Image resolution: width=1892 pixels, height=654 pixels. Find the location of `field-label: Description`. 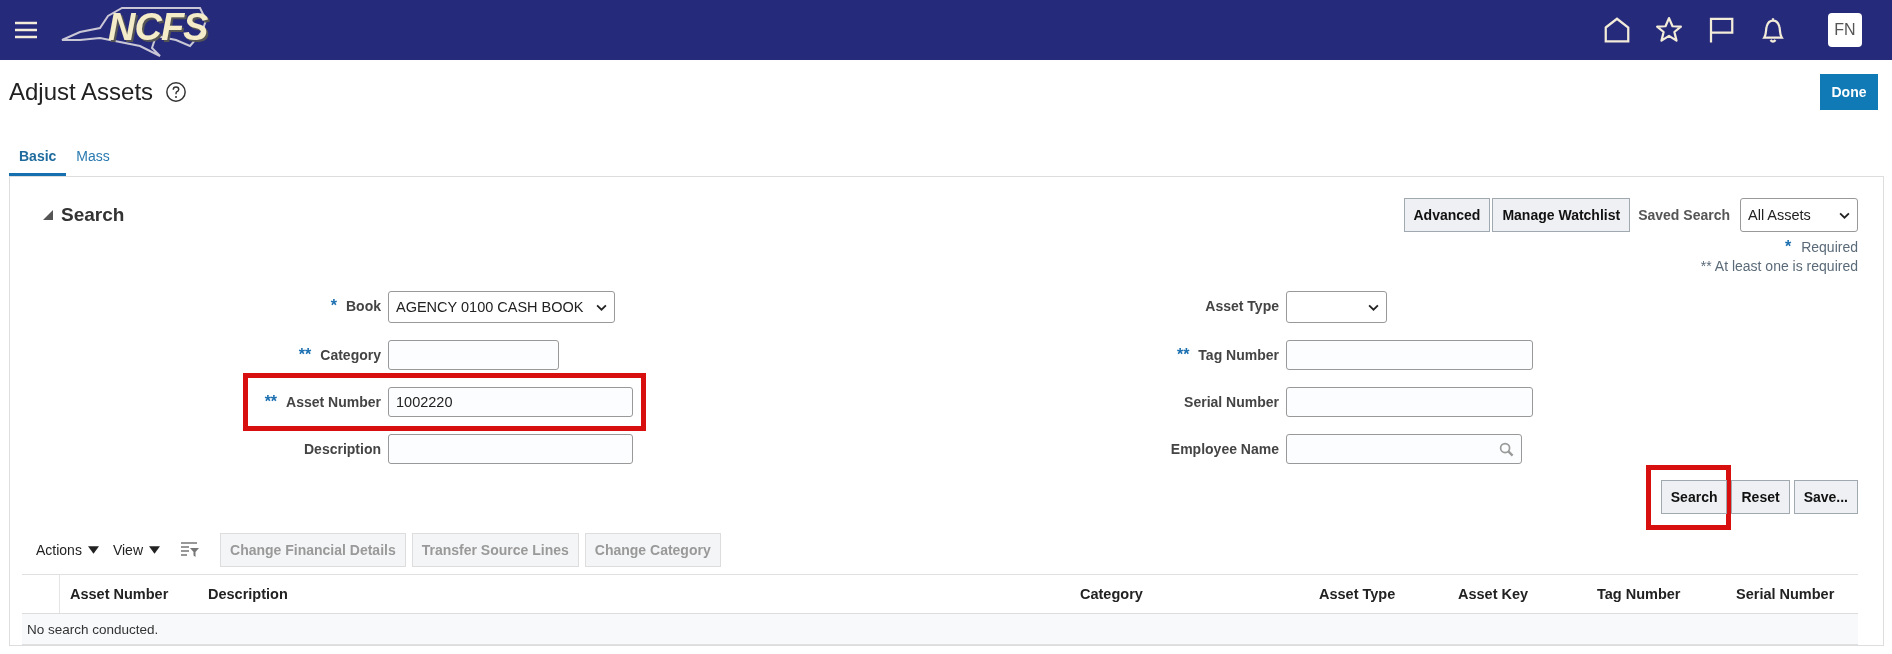

field-label: Description is located at coordinates (342, 449).